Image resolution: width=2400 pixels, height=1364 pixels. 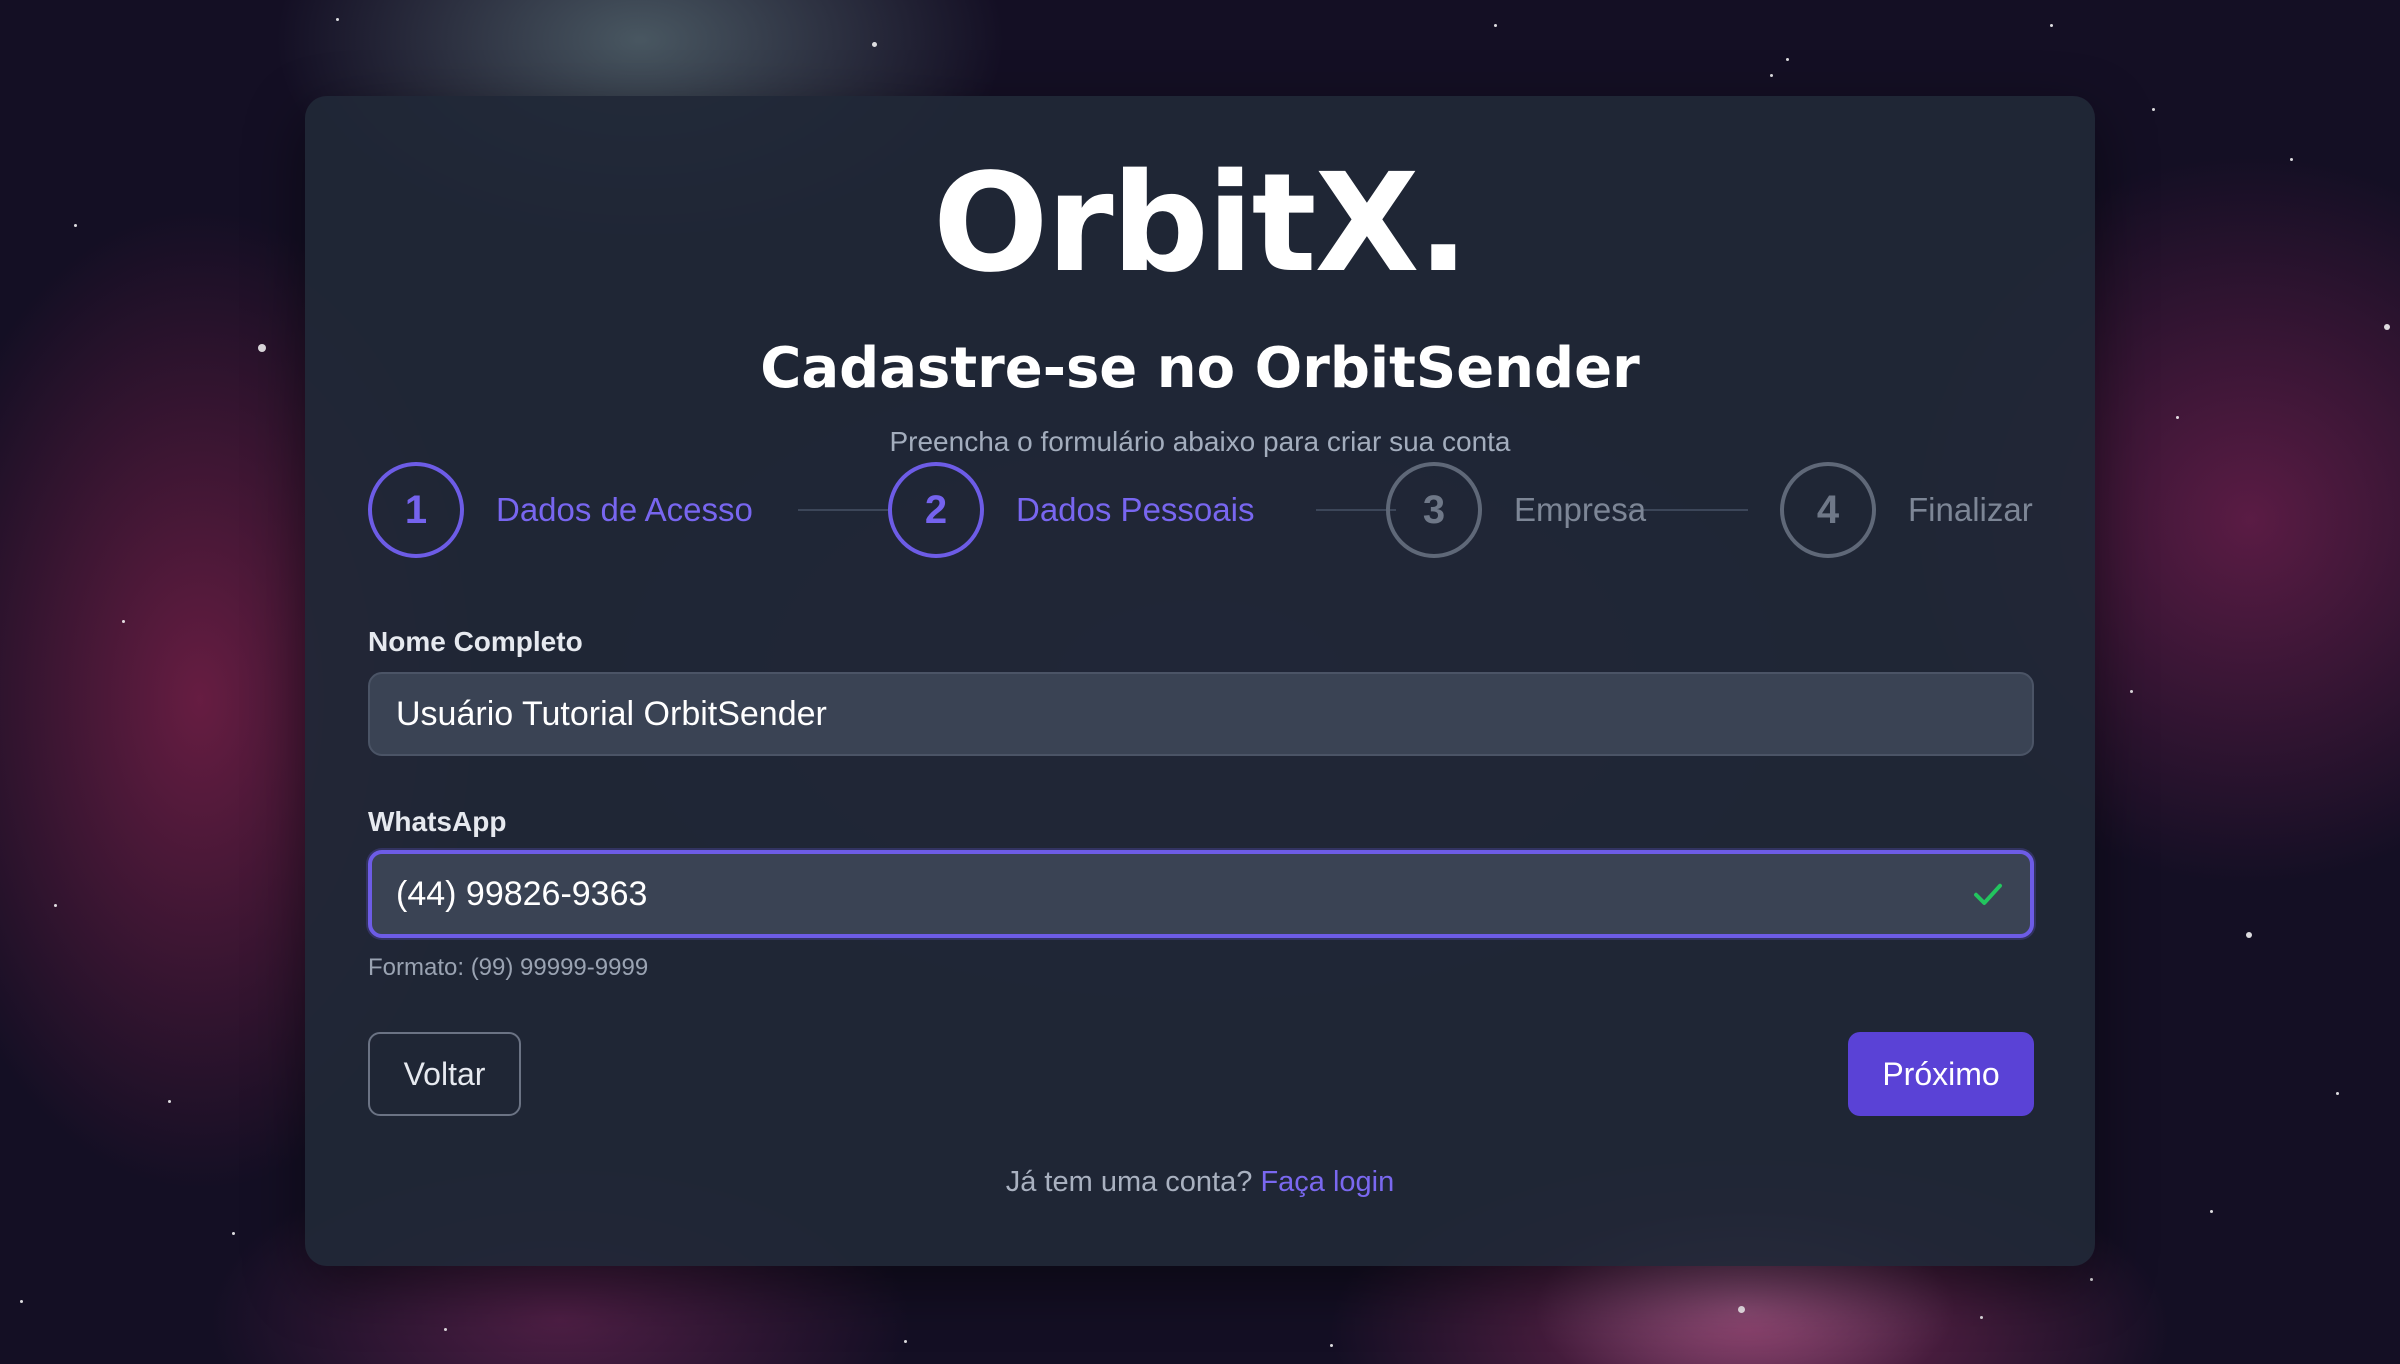 I want to click on step-dados-pessoais: 2 Dados Pessoais, so click(x=1071, y=510).